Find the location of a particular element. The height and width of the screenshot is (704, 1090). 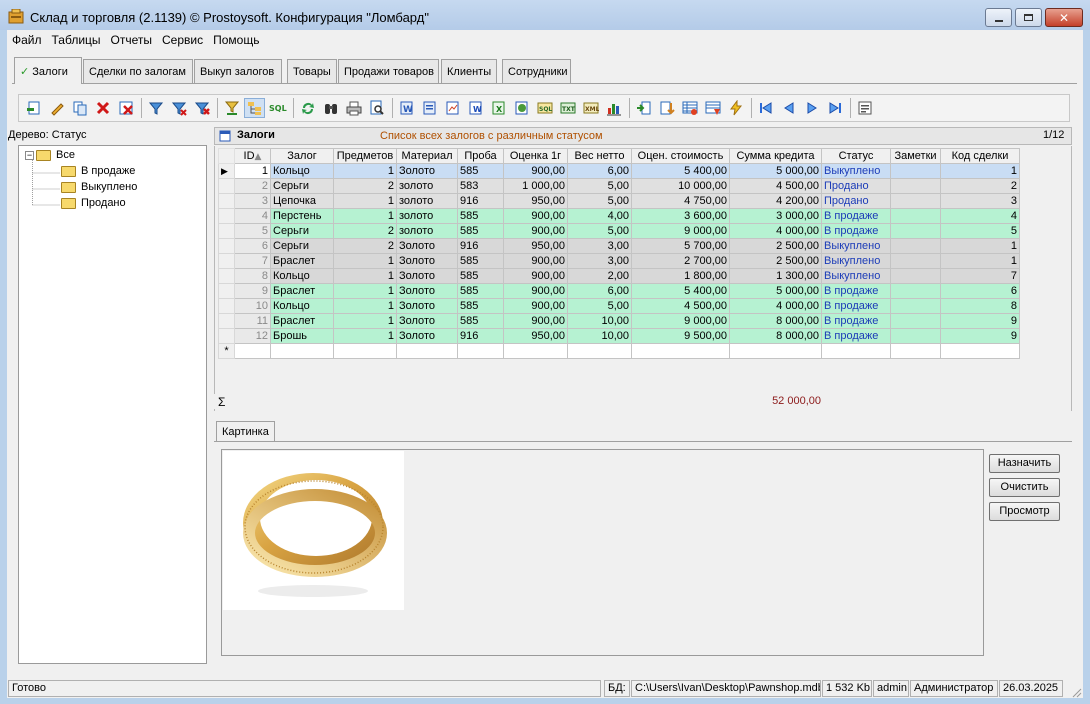

col-price: Оценка 1г is located at coordinates (535, 156).